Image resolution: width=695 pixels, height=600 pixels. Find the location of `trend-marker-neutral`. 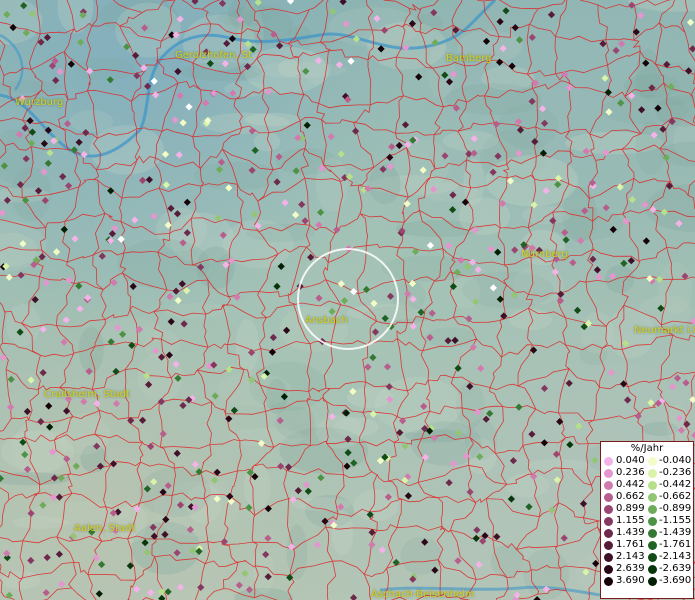

trend-marker-neutral is located at coordinates (189, 107).